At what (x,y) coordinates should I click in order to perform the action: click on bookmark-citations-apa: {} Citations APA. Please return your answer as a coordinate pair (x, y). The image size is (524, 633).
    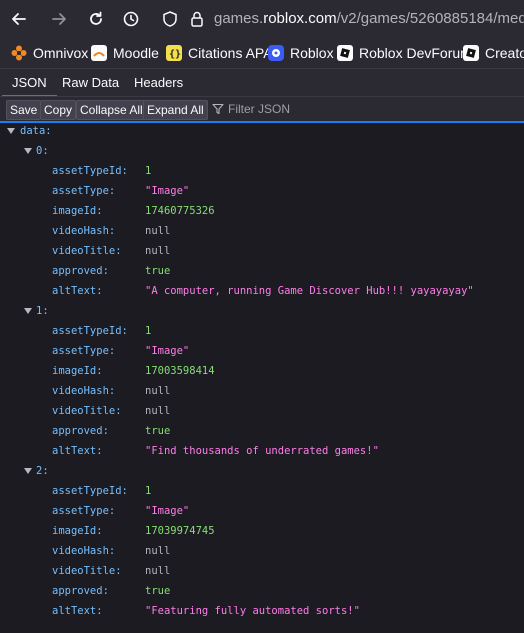
    Looking at the image, I should click on (219, 53).